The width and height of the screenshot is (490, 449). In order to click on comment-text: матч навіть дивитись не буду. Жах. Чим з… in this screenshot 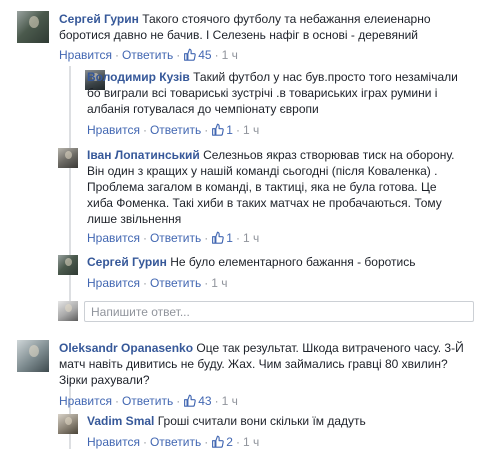, I will do `click(253, 364)`.